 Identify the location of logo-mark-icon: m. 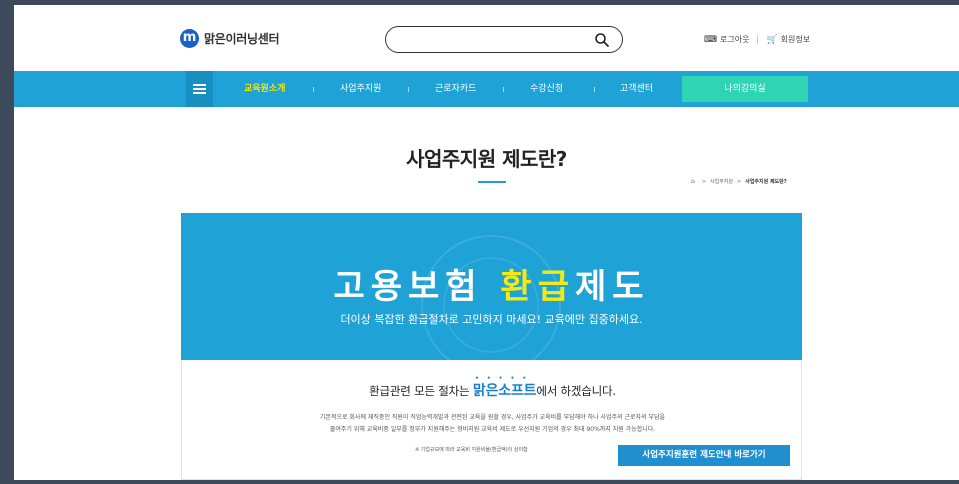
(189, 38).